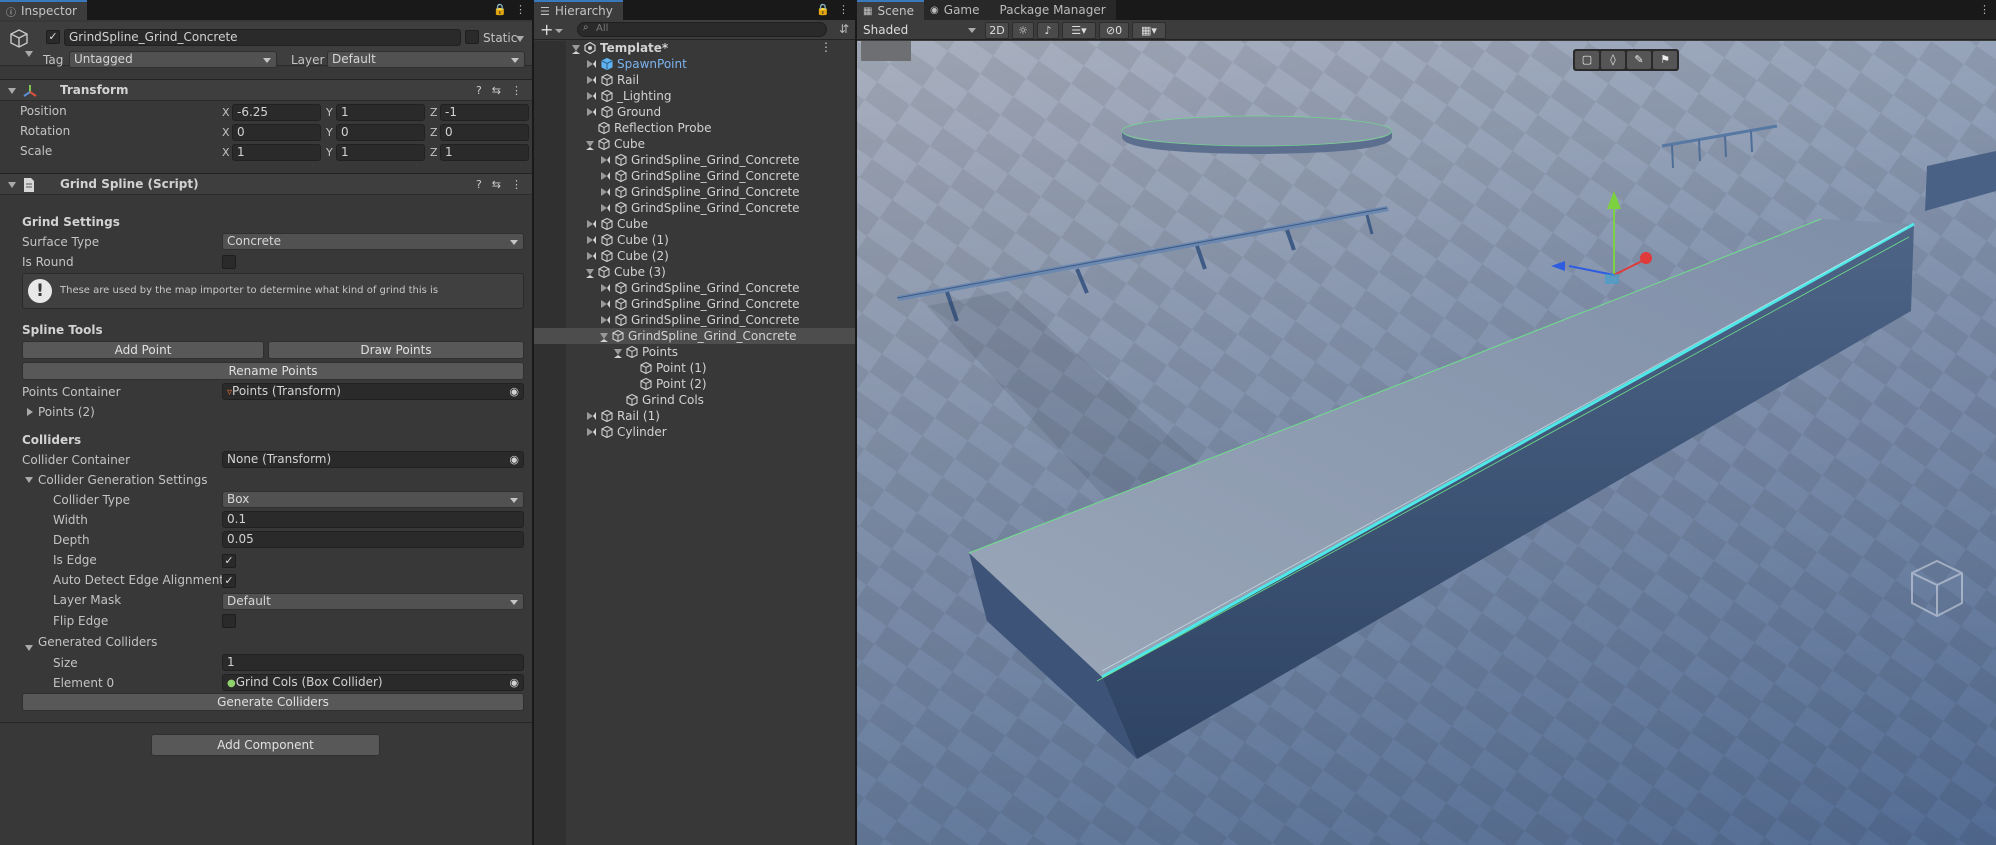  What do you see at coordinates (373, 662) in the screenshot?
I see `size-field: 1` at bounding box center [373, 662].